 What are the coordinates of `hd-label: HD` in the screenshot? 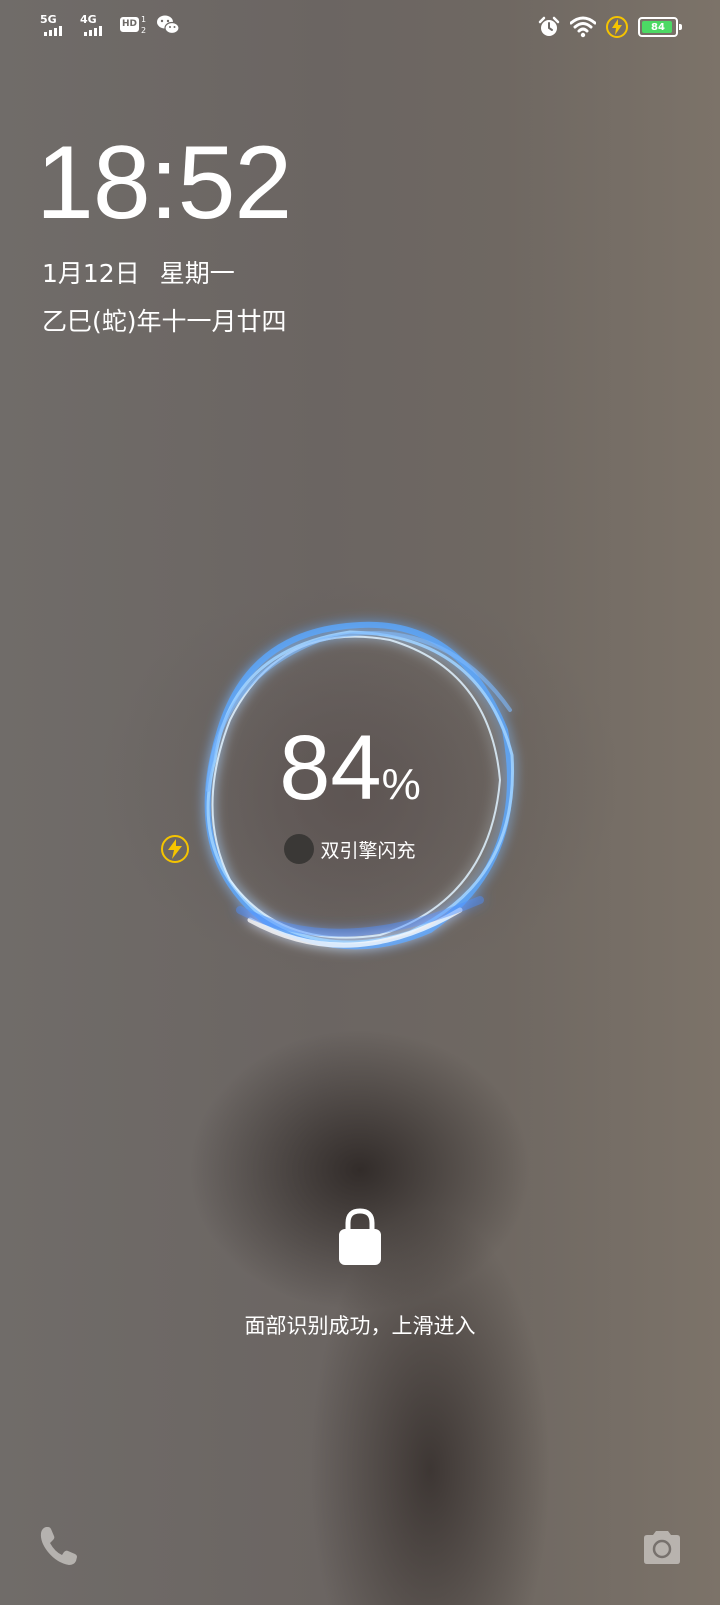 It's located at (129, 24).